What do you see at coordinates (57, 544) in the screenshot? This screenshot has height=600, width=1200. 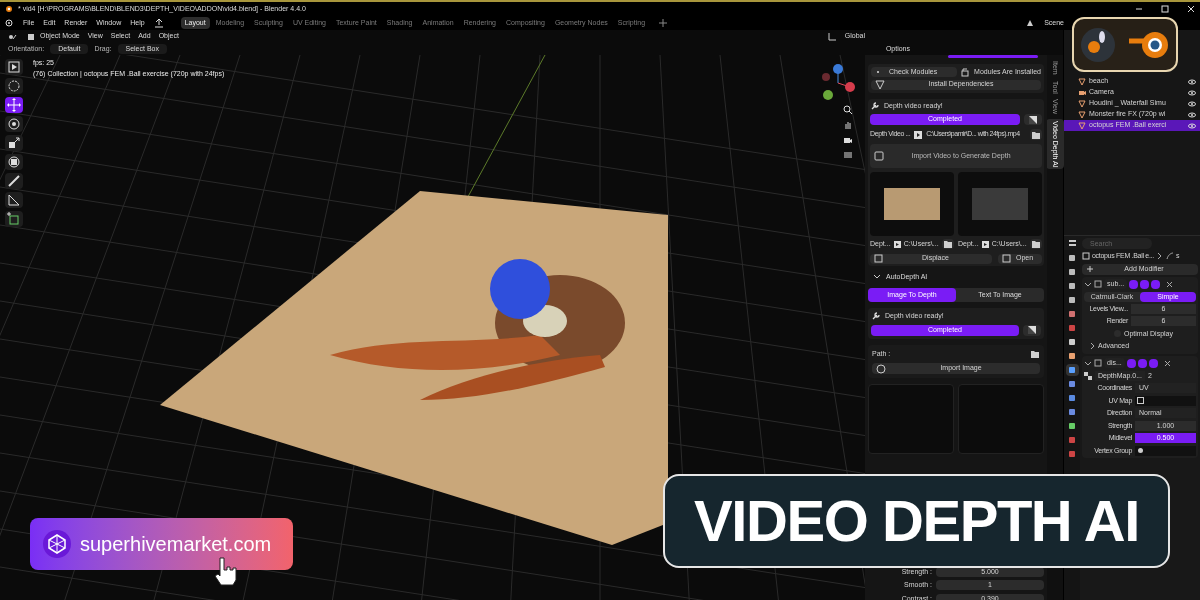 I see `hexagon-logo-icon` at bounding box center [57, 544].